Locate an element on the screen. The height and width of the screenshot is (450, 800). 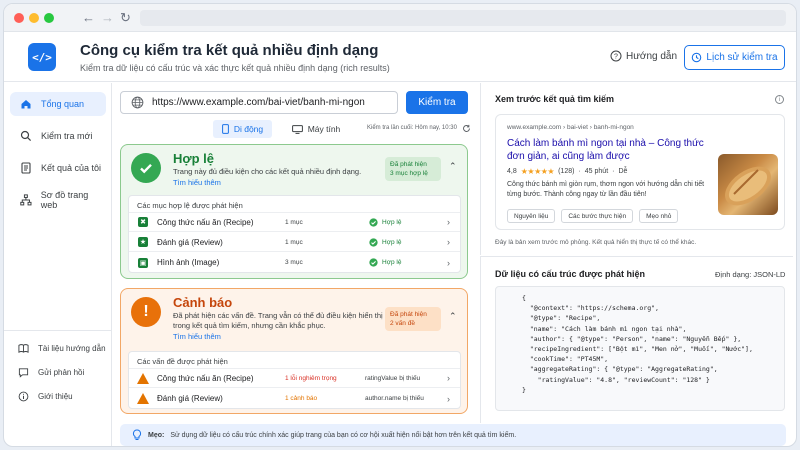
check-button: Kiểm tra is located at coordinates (437, 102).